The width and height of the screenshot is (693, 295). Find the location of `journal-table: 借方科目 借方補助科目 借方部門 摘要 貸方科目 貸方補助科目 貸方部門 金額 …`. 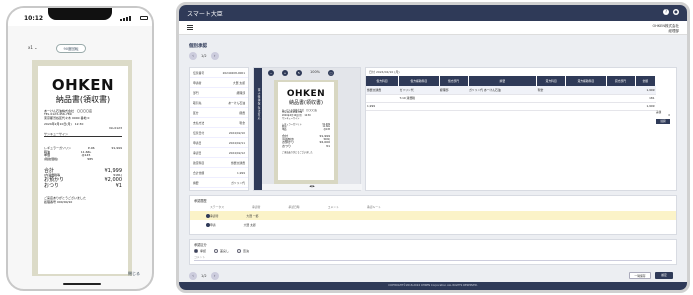

journal-table: 借方科目 借方補助科目 借方部門 摘要 貸方科目 貸方補助科目 貸方部門 金額 … is located at coordinates (511, 93).